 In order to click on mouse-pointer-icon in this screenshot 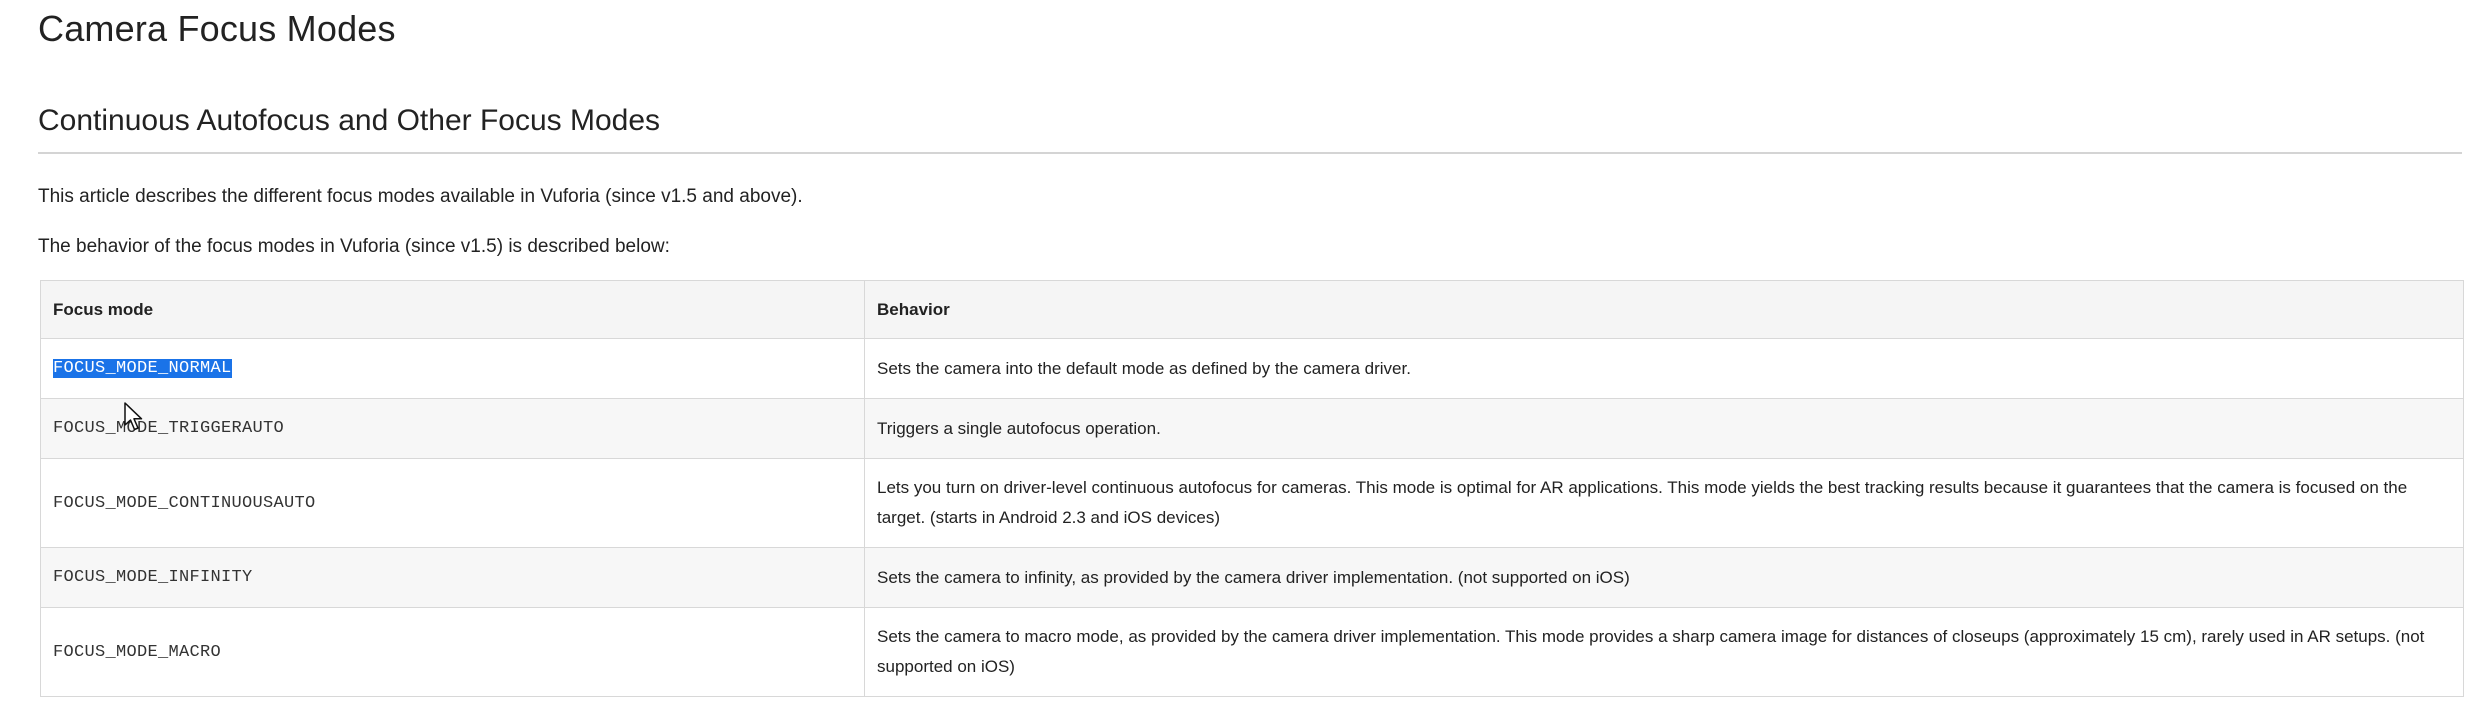, I will do `click(133, 416)`.